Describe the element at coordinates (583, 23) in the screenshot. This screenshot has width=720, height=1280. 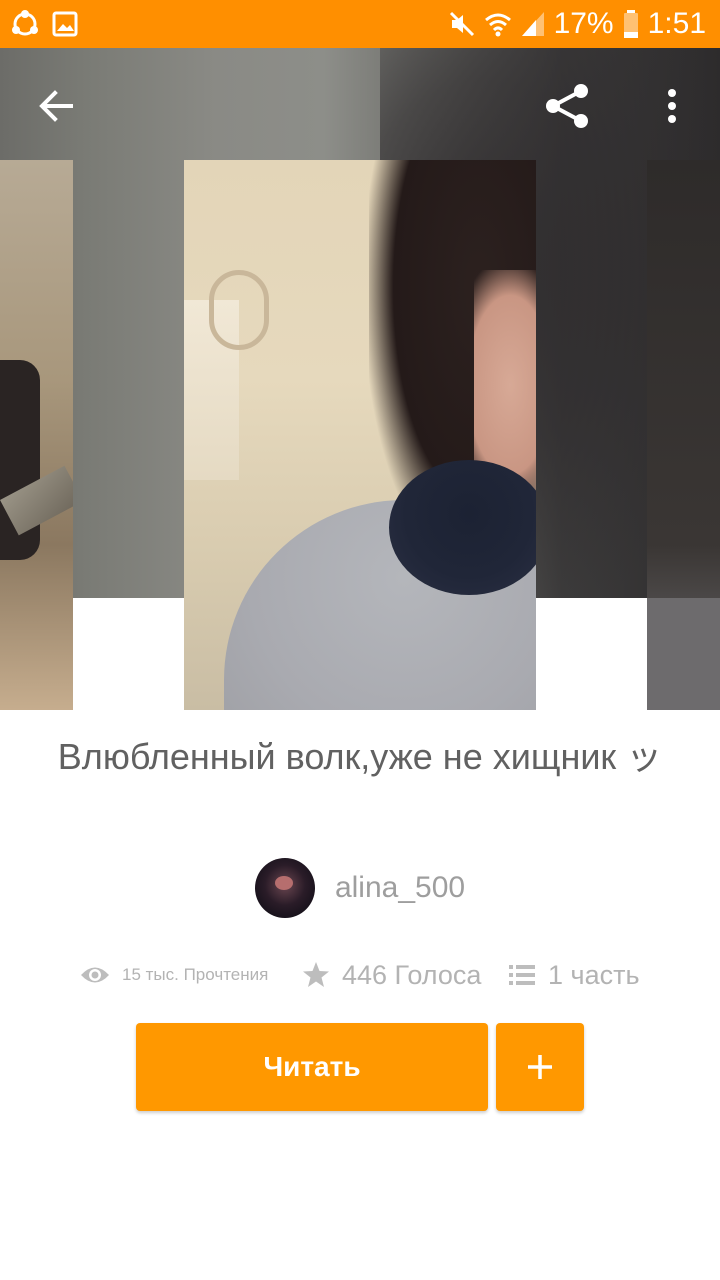
I see `battery-percent: 17%` at that location.